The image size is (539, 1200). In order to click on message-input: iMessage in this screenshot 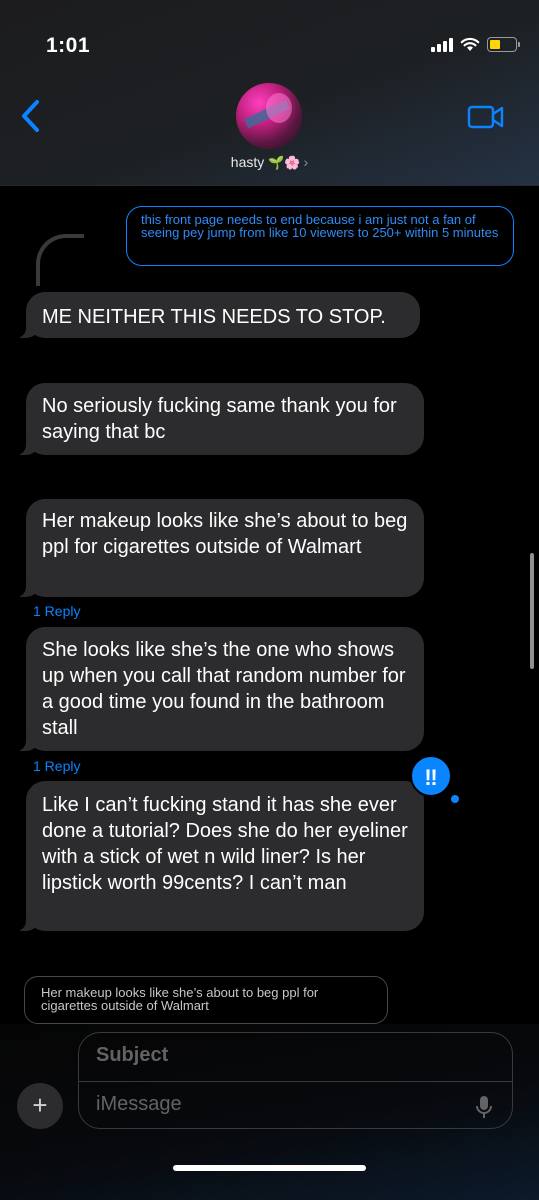, I will do `click(139, 1104)`.